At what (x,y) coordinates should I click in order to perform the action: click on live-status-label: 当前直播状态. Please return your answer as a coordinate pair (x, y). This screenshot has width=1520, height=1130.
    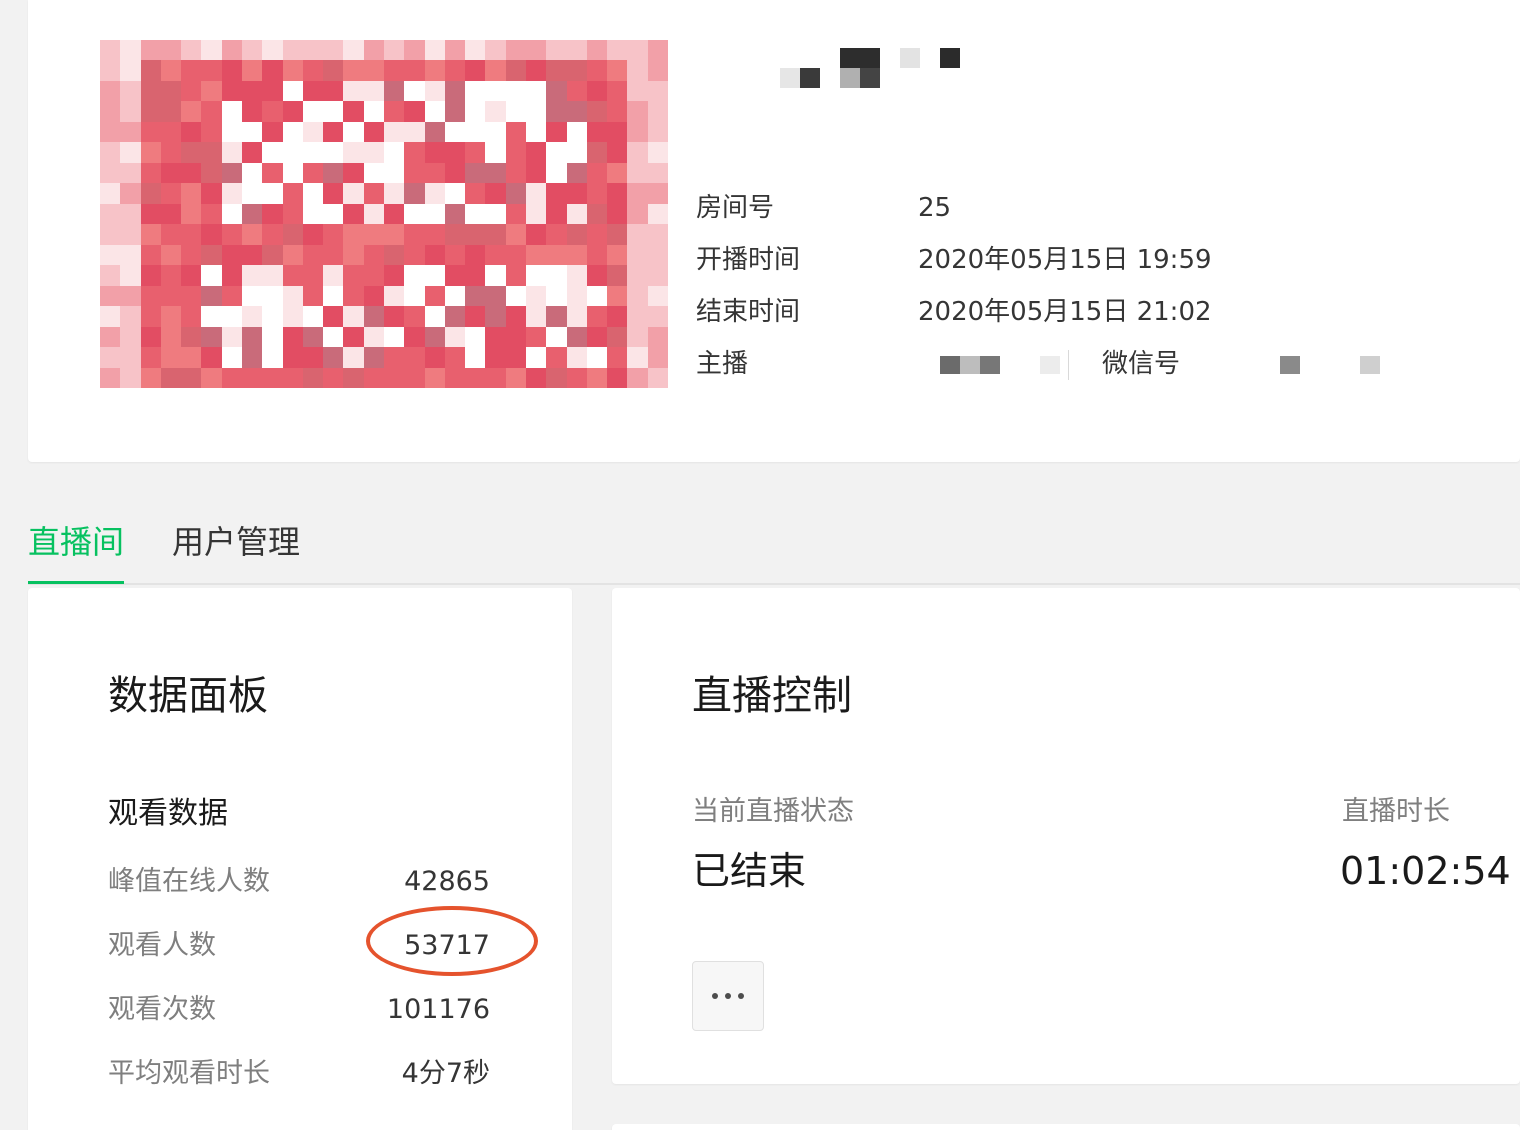
    Looking at the image, I should click on (773, 811).